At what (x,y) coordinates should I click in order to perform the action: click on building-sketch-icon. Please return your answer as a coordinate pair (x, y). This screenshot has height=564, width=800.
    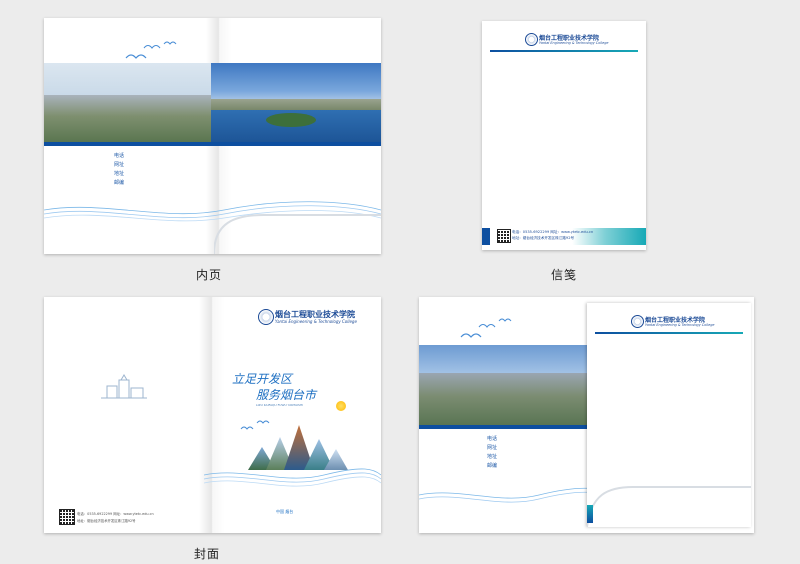
    Looking at the image, I should click on (124, 386).